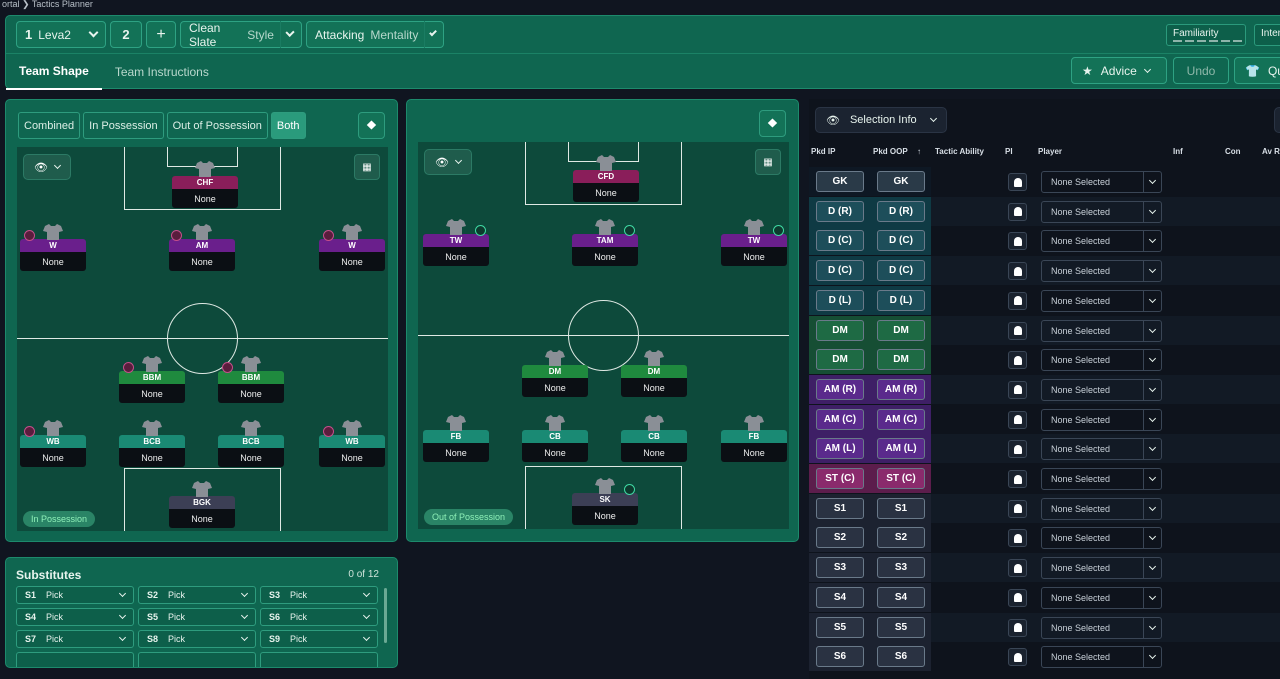 This screenshot has height=679, width=1280. I want to click on toggle-in-possession: In Possession, so click(123, 125).